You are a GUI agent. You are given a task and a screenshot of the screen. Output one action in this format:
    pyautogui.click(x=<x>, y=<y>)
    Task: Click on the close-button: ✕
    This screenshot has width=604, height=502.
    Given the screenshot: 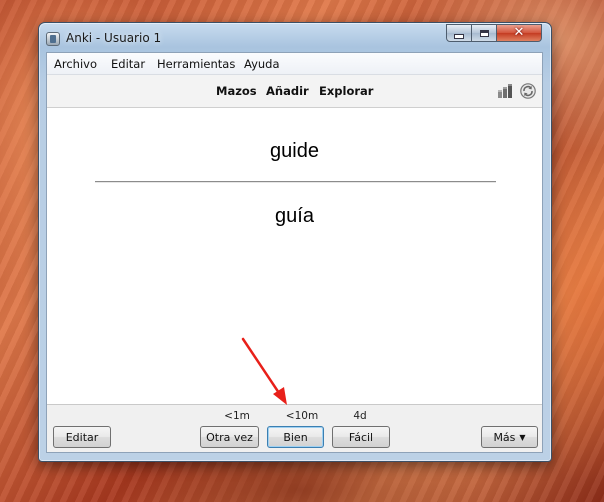 What is the action you would take?
    pyautogui.click(x=519, y=33)
    